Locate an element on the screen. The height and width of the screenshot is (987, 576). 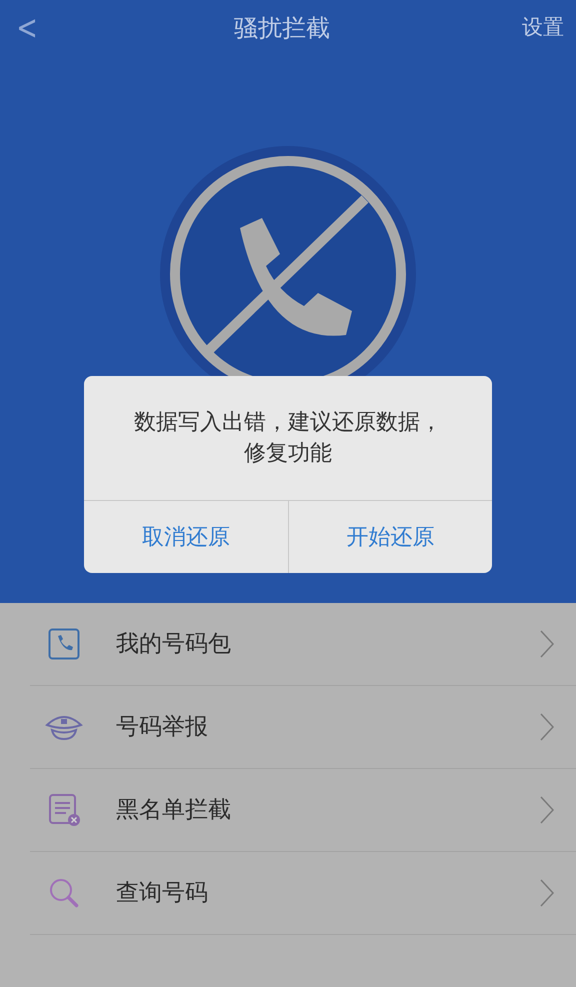
menu-item: 我的号码包 is located at coordinates (303, 644).